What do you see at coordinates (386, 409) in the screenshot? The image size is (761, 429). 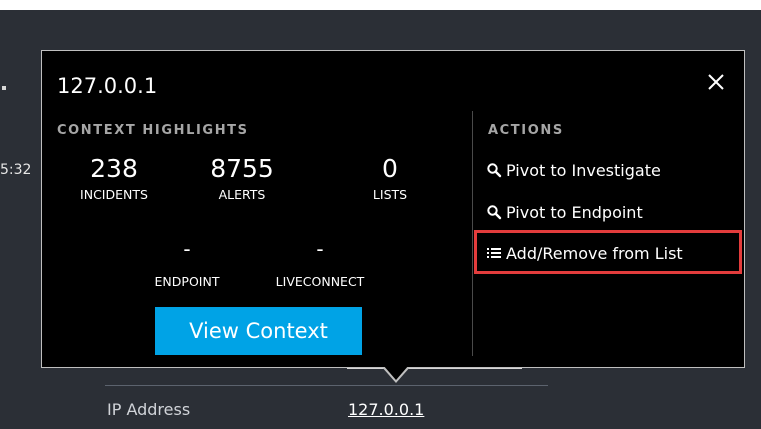 I see `ip-address-value-link: 127.0.0.1` at bounding box center [386, 409].